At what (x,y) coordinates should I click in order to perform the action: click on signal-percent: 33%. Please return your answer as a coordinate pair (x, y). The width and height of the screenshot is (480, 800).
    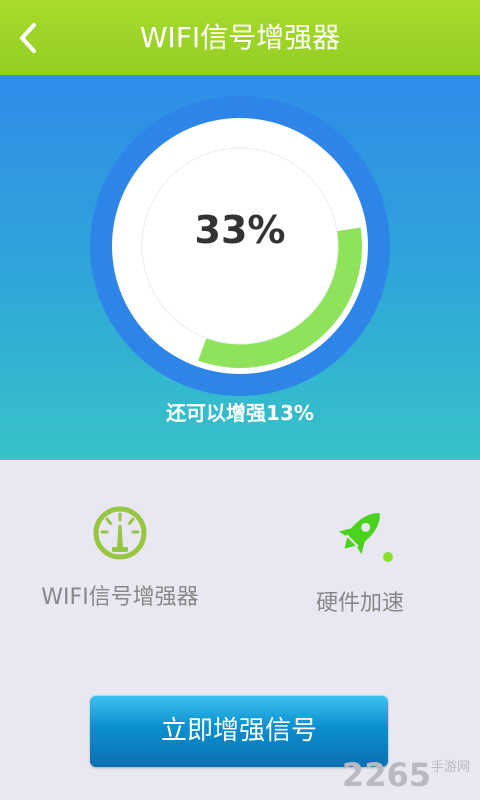
    Looking at the image, I should click on (240, 230).